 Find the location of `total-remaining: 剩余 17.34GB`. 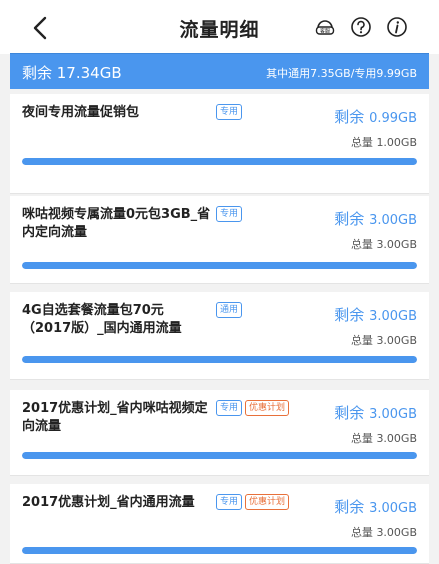

total-remaining: 剩余 17.34GB is located at coordinates (72, 73).